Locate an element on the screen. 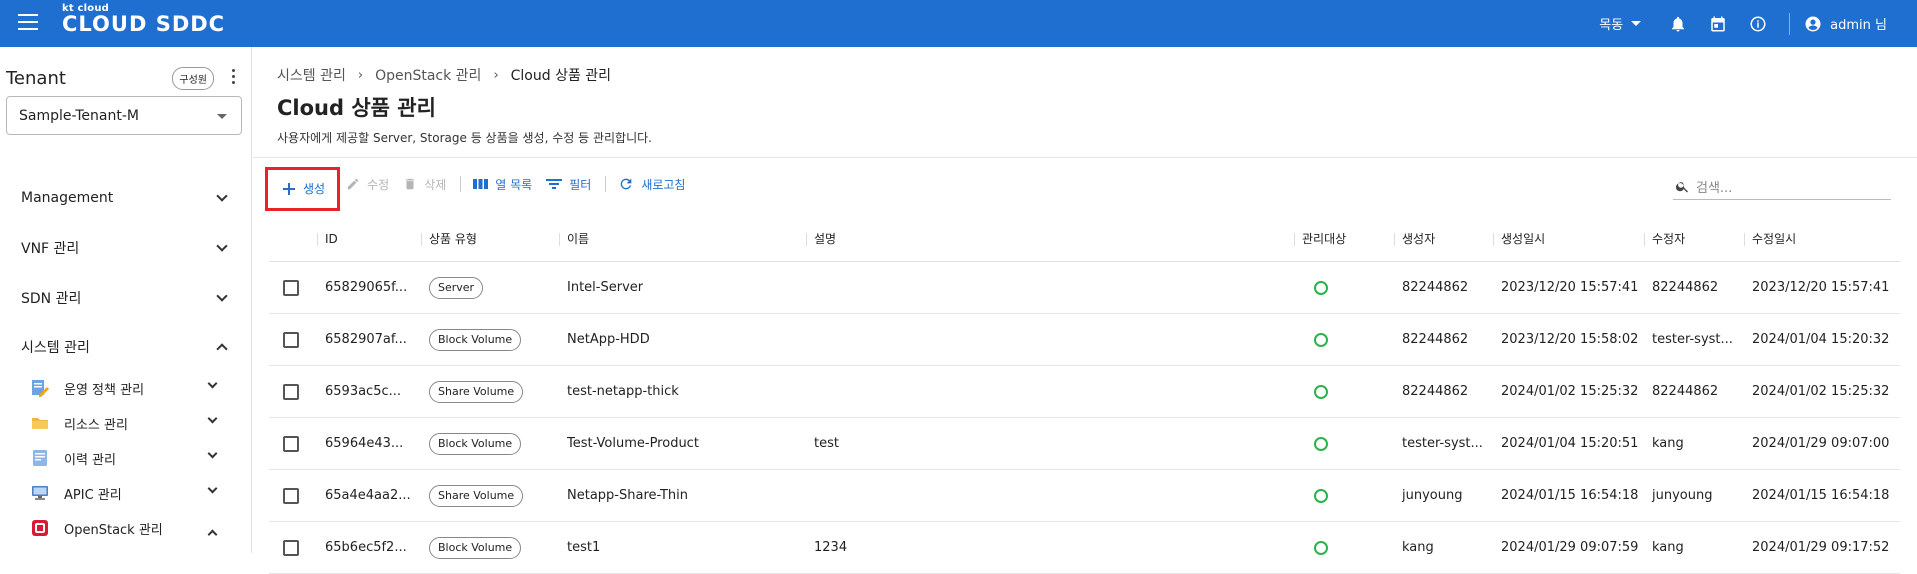 The image size is (1917, 574). columns-button: 열 목록 is located at coordinates (502, 184).